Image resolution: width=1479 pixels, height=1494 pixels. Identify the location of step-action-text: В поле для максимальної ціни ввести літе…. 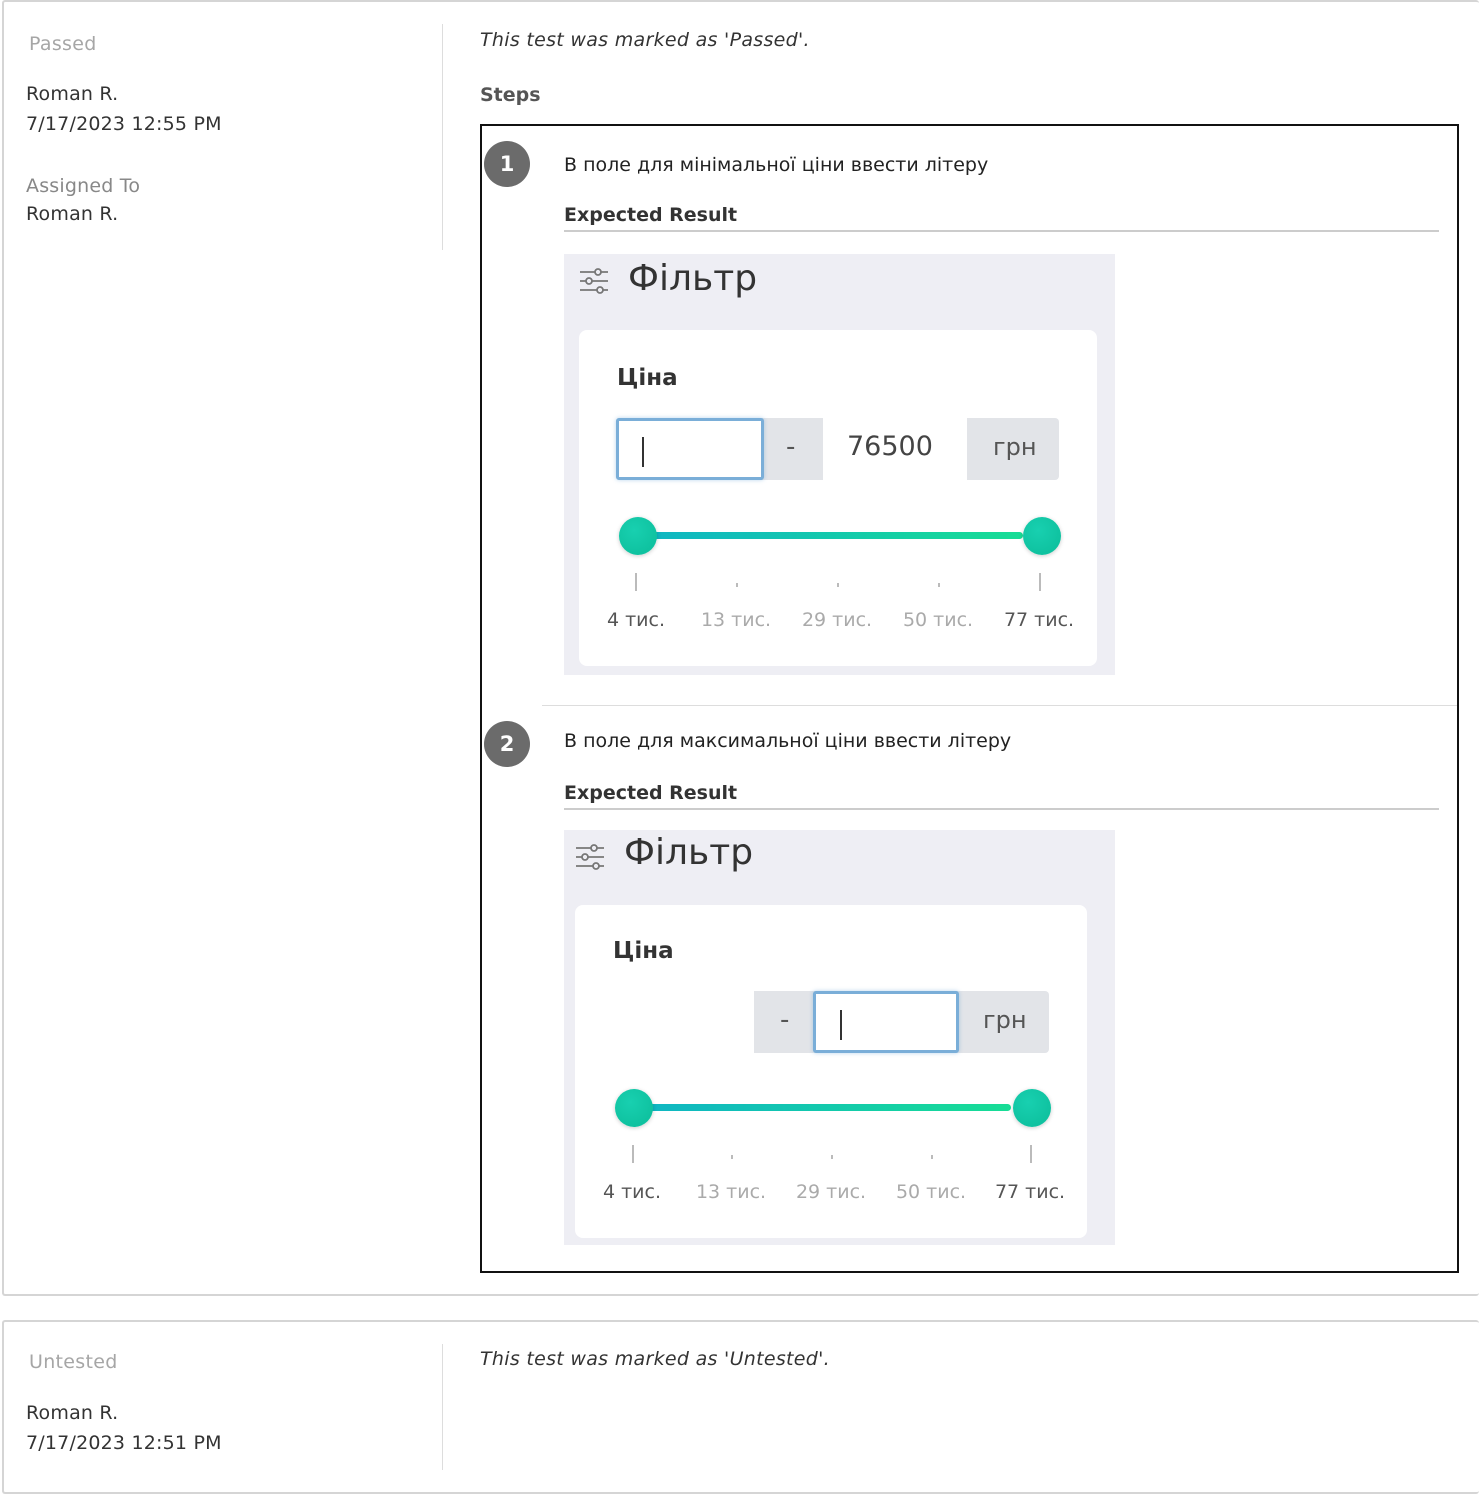
(788, 741).